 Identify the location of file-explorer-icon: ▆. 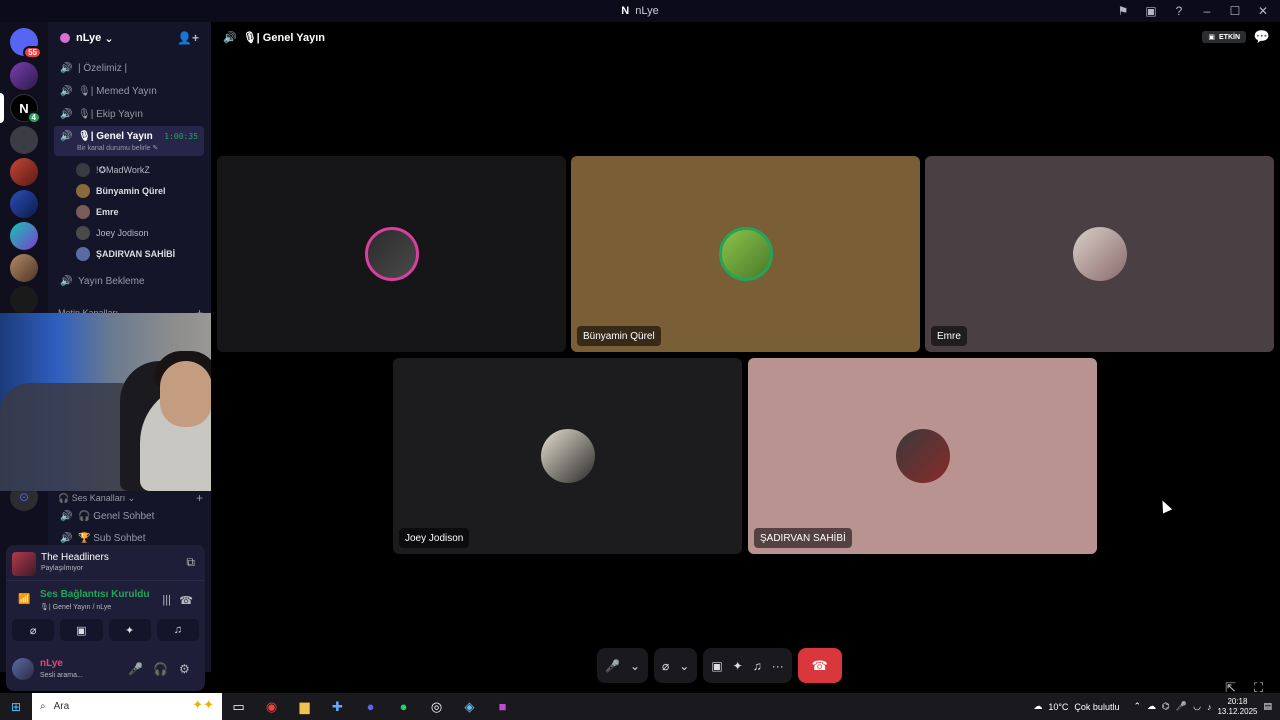
(304, 706).